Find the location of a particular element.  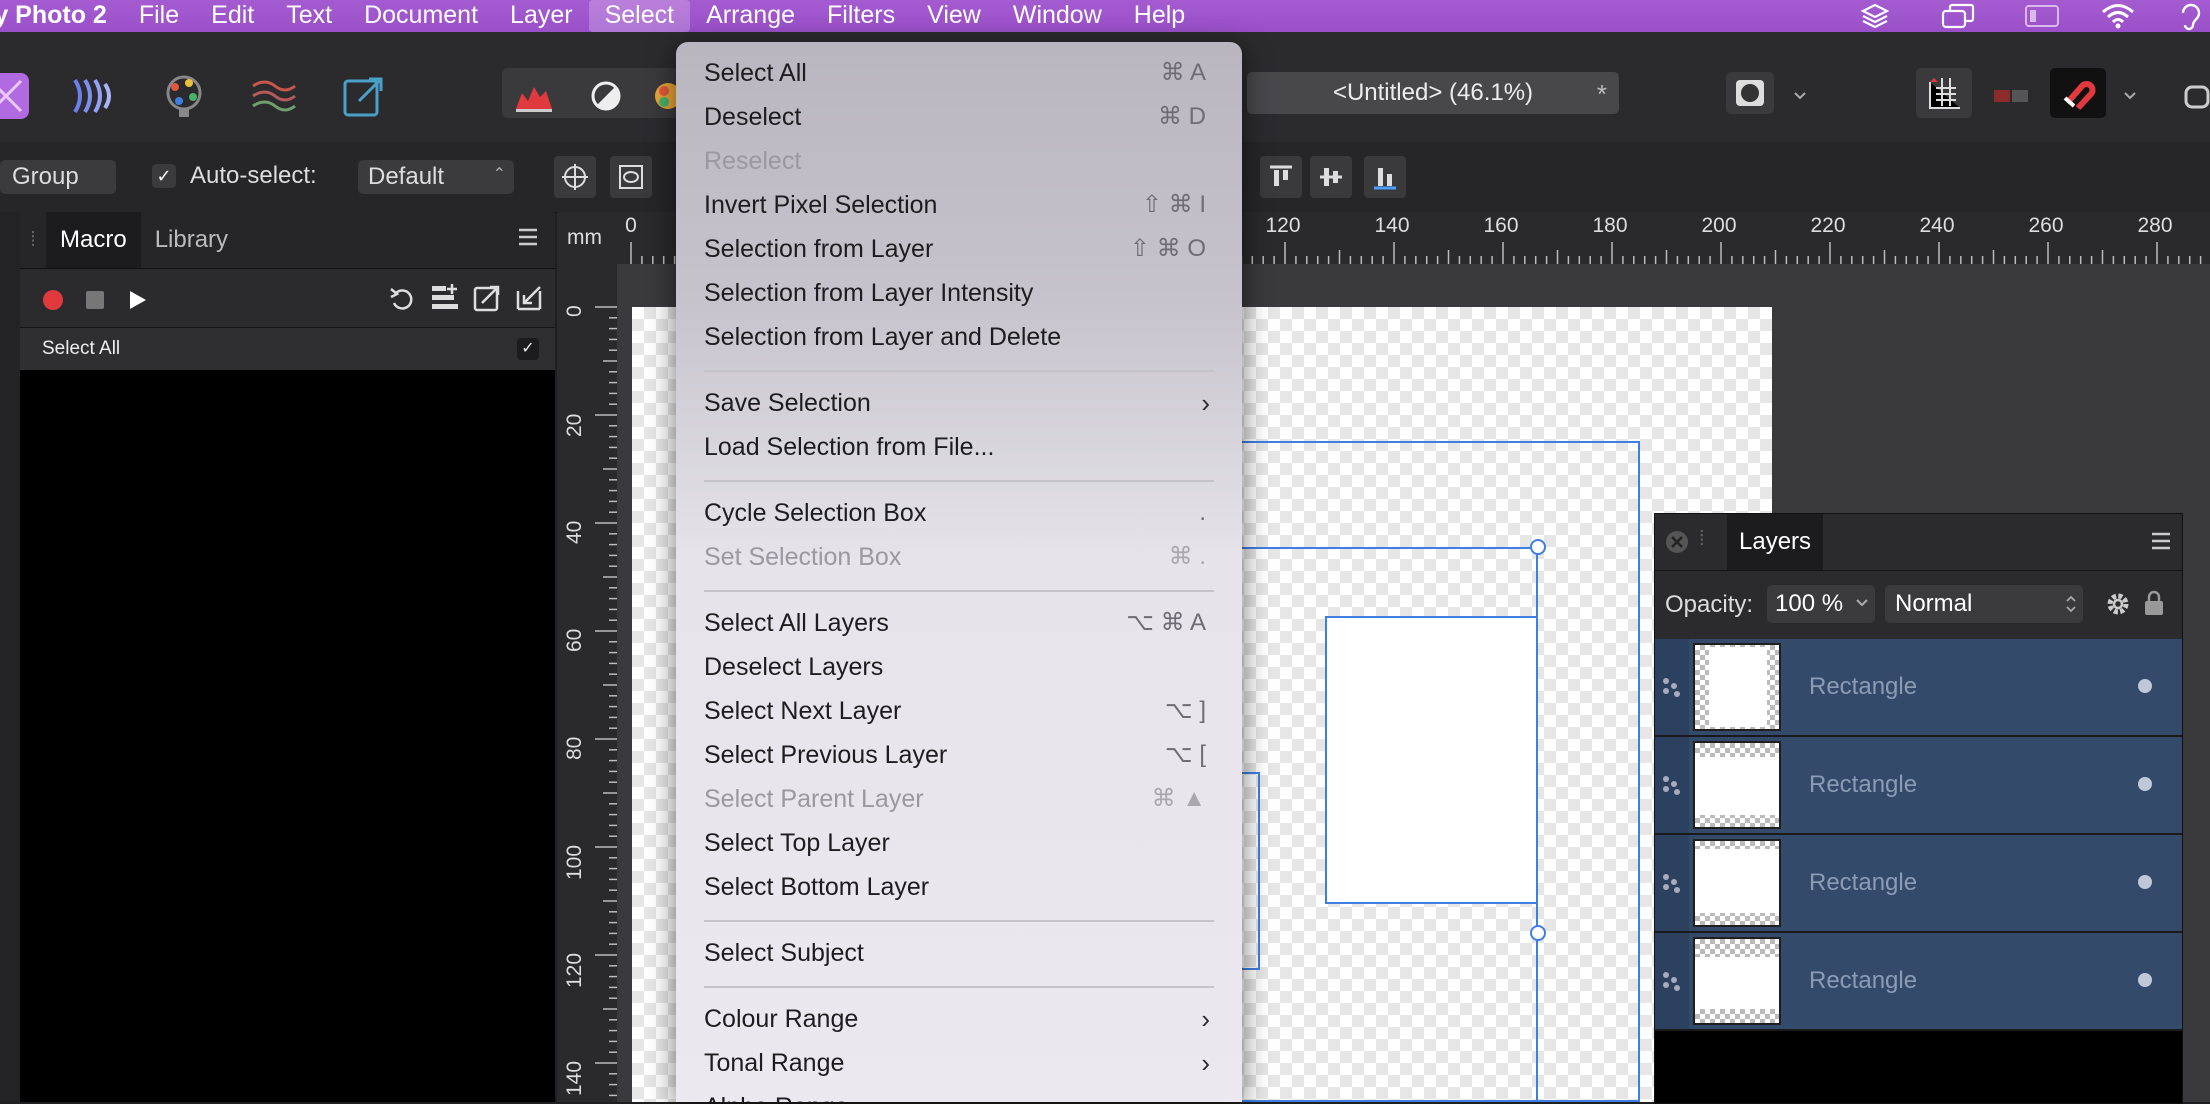

export-persona-icon is located at coordinates (364, 96).